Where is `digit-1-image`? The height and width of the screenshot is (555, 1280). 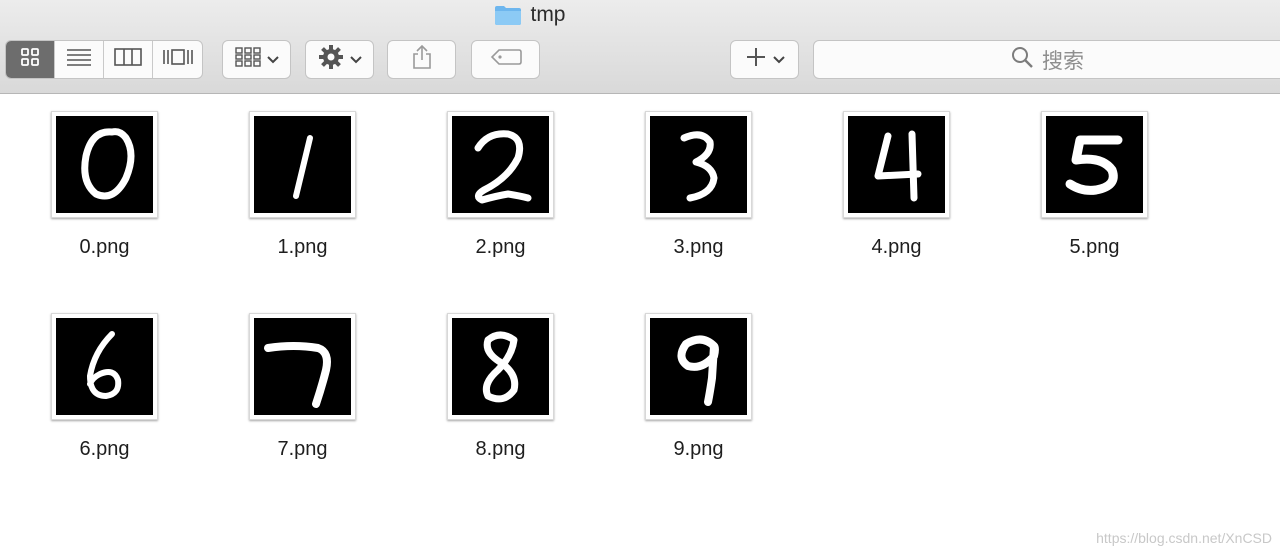 digit-1-image is located at coordinates (302, 164).